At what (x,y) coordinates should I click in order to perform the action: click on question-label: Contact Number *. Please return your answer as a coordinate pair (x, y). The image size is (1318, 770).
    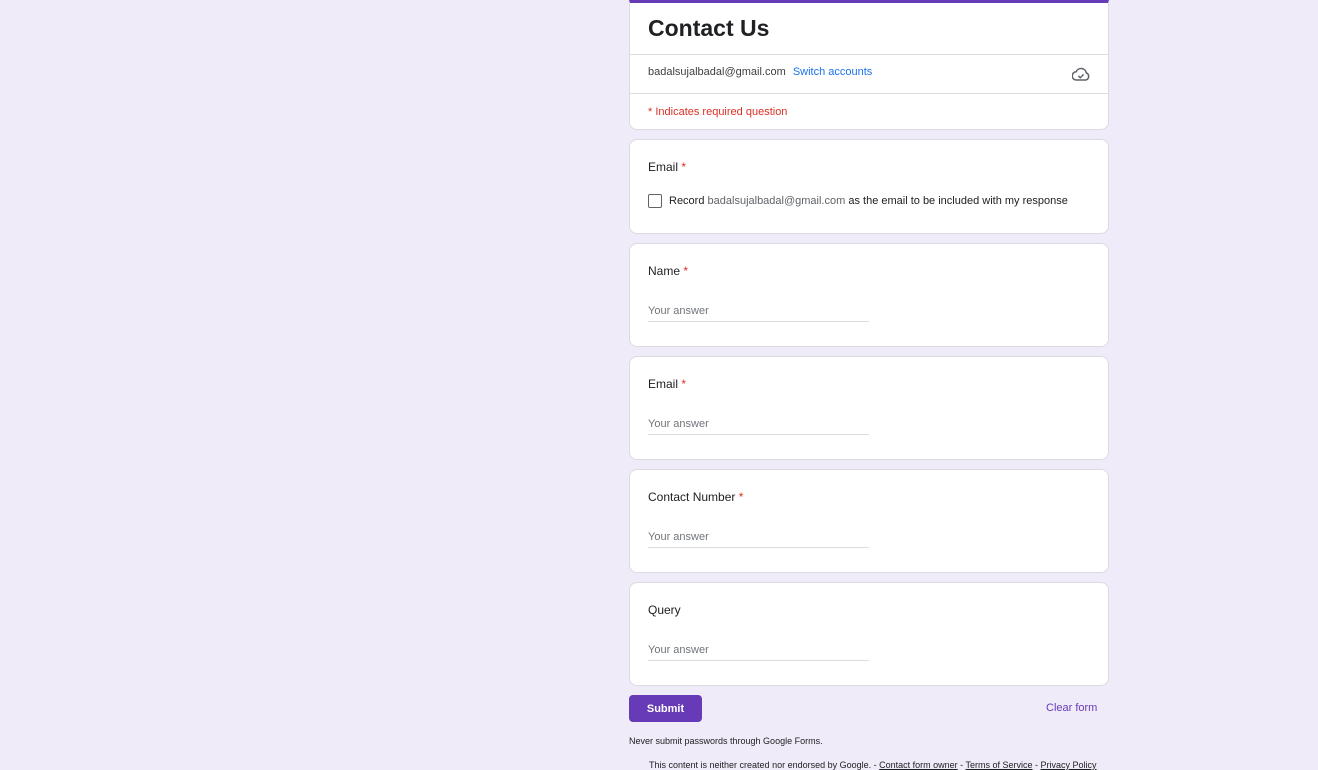
    Looking at the image, I should click on (695, 497).